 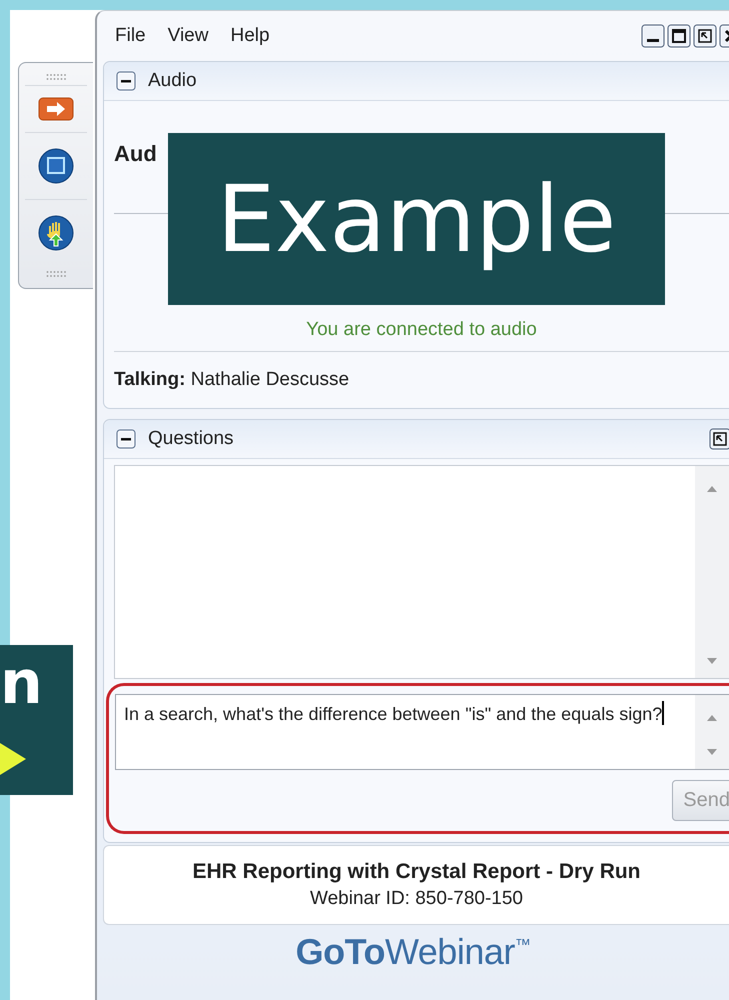 I want to click on connection-status: You are connected to audio, so click(x=421, y=330).